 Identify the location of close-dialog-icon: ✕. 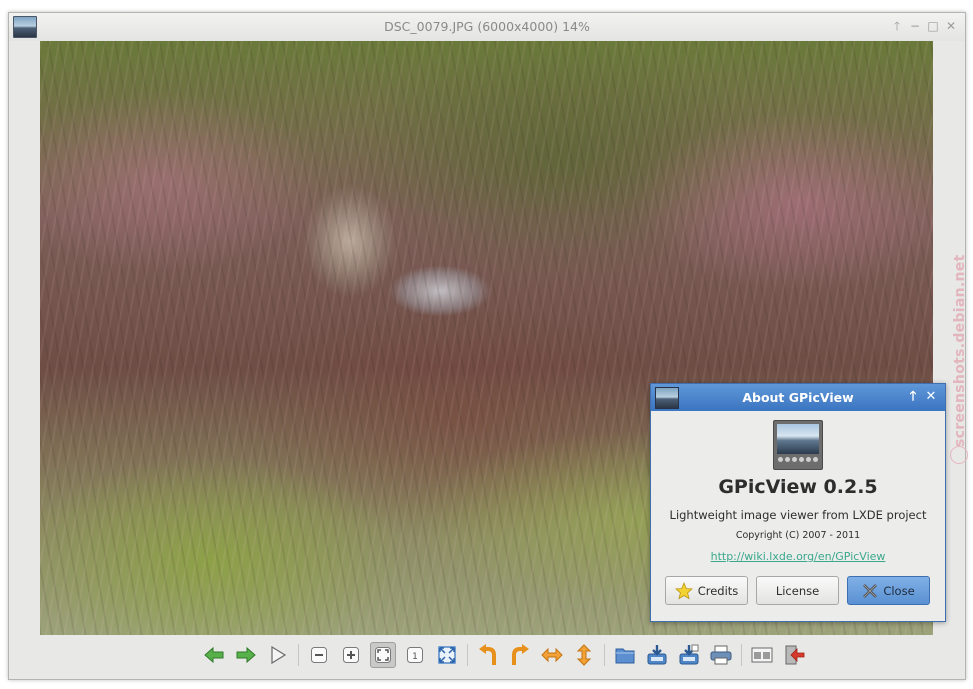
(931, 397).